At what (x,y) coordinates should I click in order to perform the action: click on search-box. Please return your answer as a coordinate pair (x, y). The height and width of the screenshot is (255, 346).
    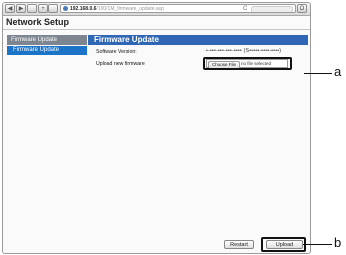
    Looking at the image, I should click on (272, 9).